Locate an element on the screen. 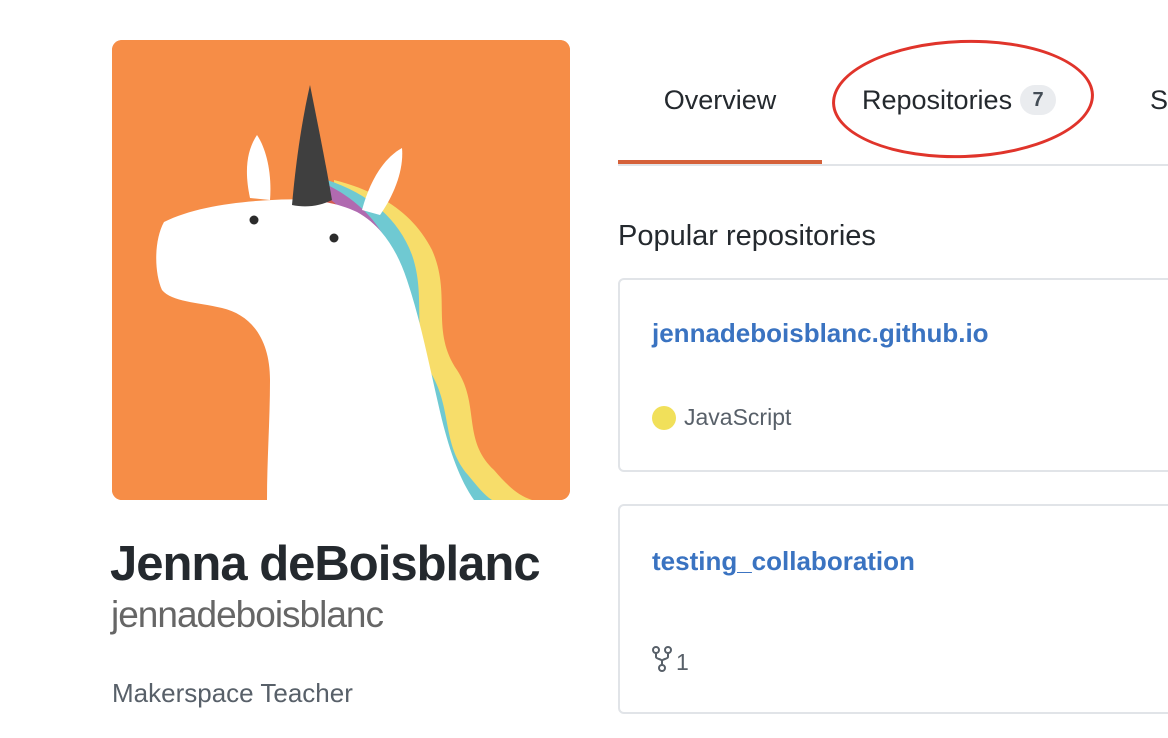 This screenshot has width=1168, height=738. repo-card: testing_collaboration 1 is located at coordinates (893, 609).